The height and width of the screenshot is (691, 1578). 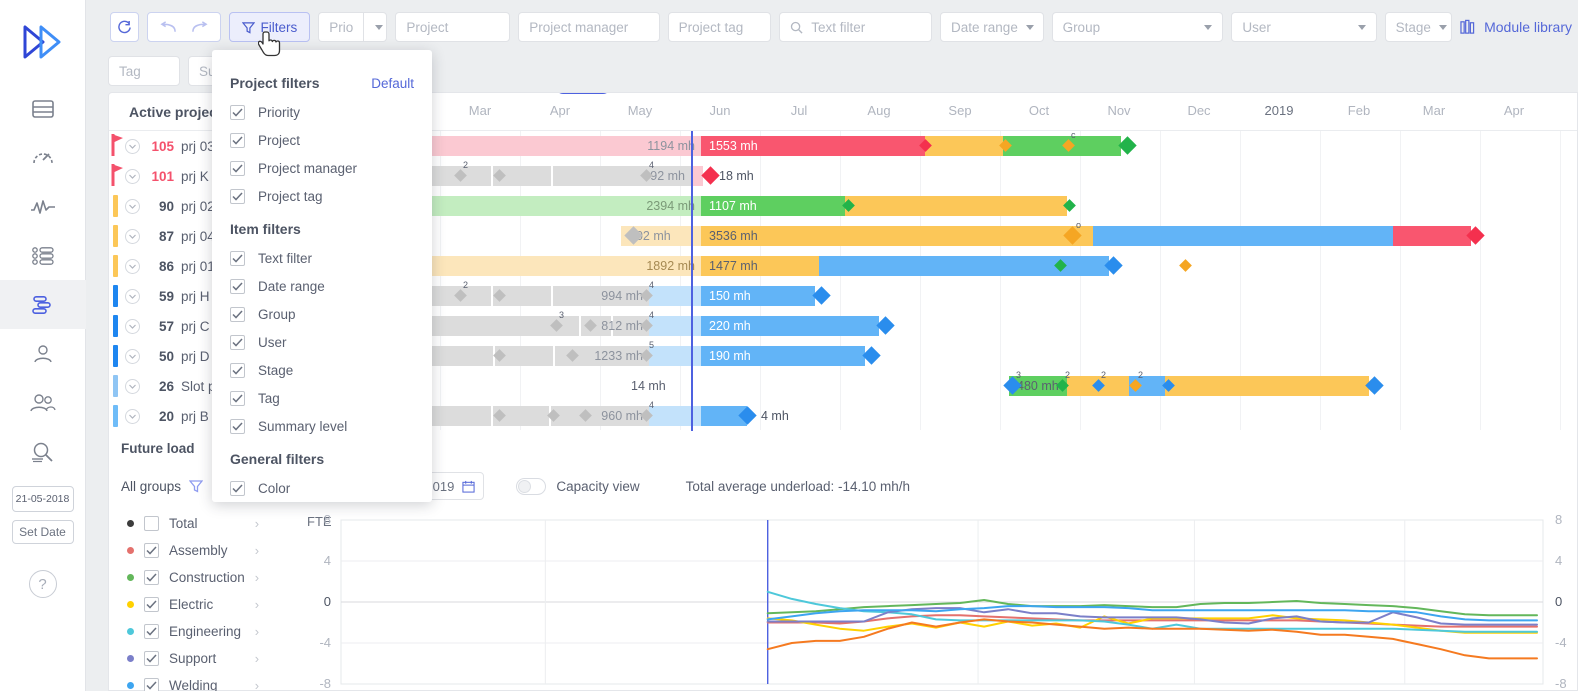 What do you see at coordinates (375, 27) in the screenshot?
I see `prio-dropdown-toggle` at bounding box center [375, 27].